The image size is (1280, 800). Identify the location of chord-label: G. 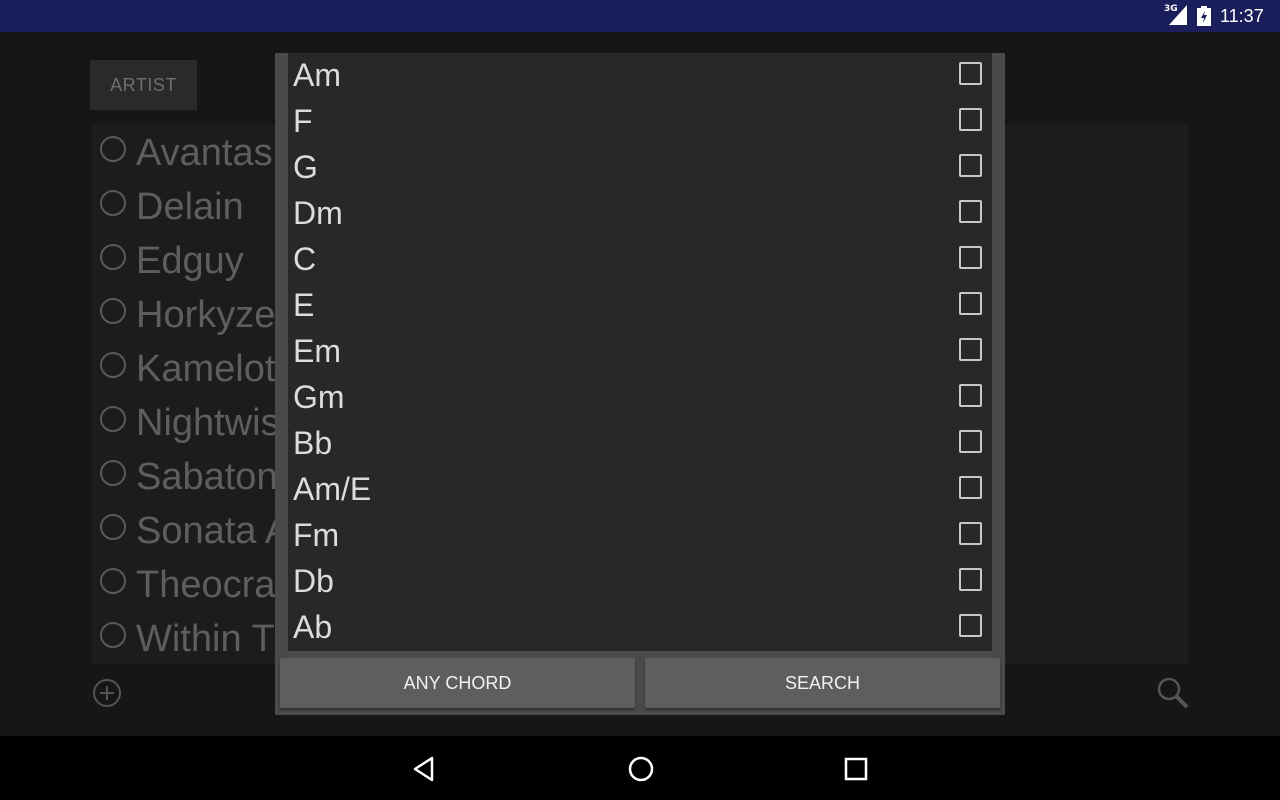
(305, 167).